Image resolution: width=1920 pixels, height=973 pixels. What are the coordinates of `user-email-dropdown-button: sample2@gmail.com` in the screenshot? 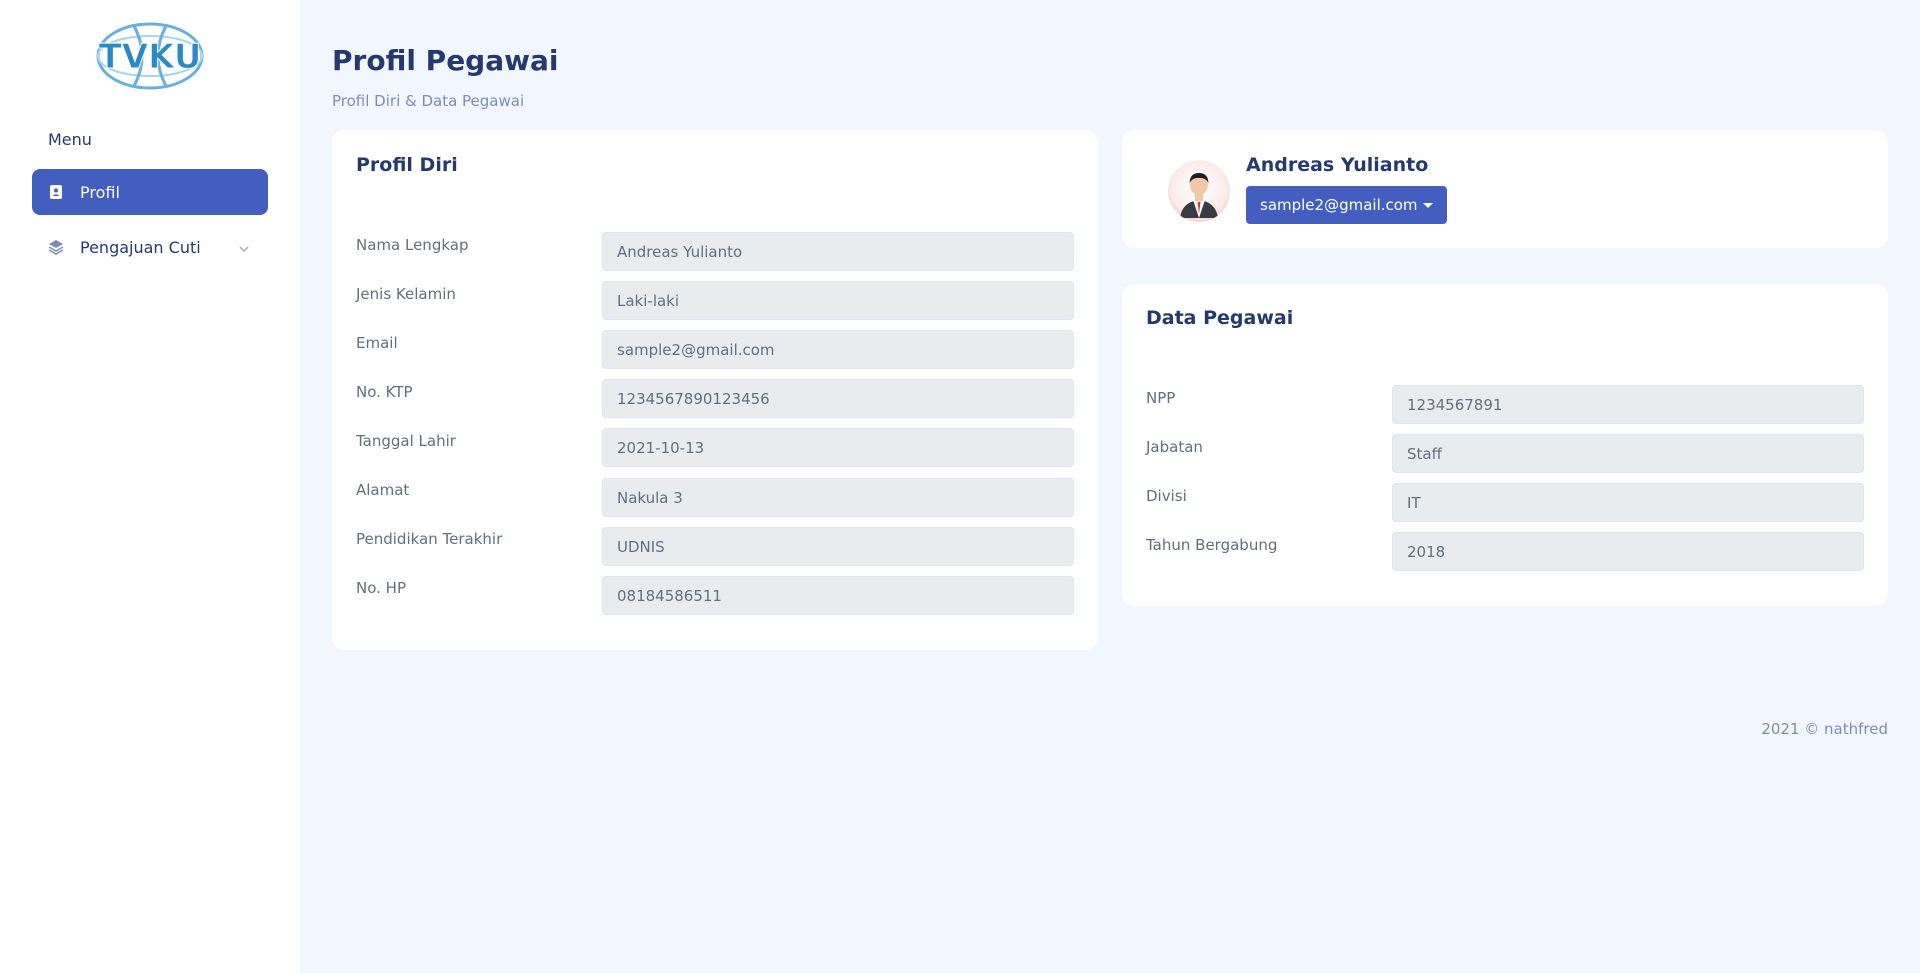 It's located at (1346, 205).